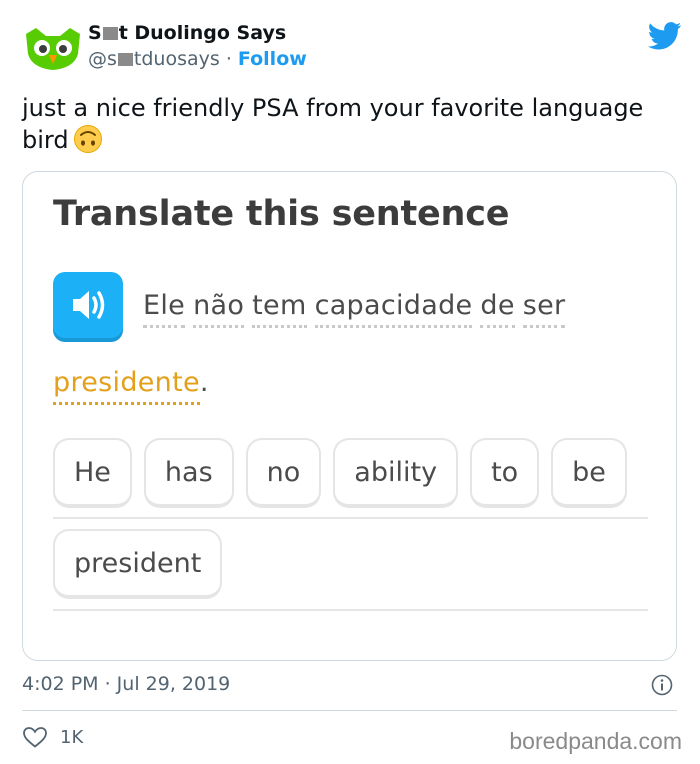  Describe the element at coordinates (352, 50) in the screenshot. I see `tweet-header: St Duolingo Says @s tduosays · Follow` at that location.